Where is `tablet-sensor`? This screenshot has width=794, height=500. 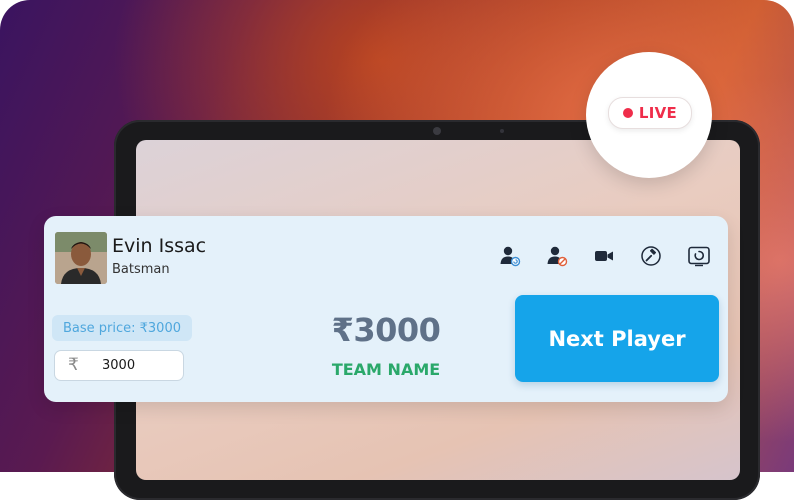
tablet-sensor is located at coordinates (502, 131).